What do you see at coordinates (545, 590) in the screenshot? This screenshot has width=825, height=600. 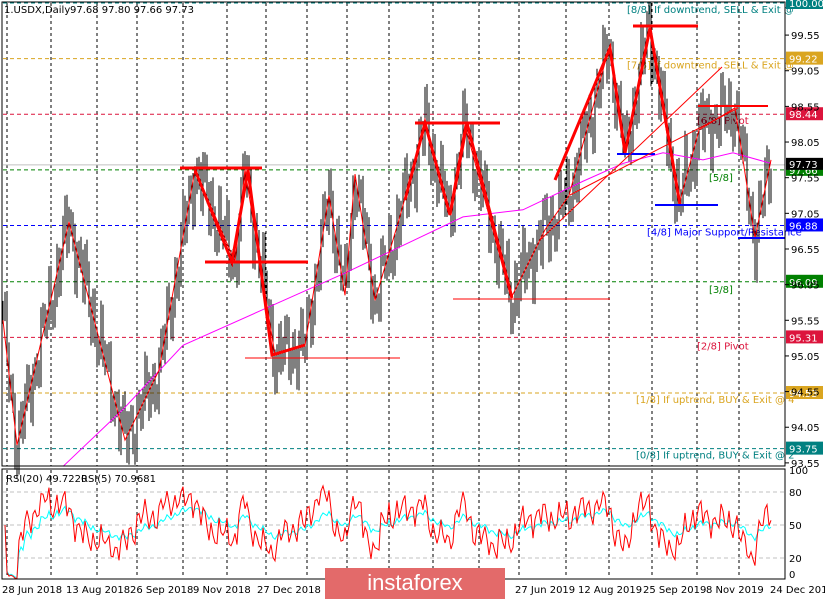 I see `x-axis-label: 27 Jun 2019` at bounding box center [545, 590].